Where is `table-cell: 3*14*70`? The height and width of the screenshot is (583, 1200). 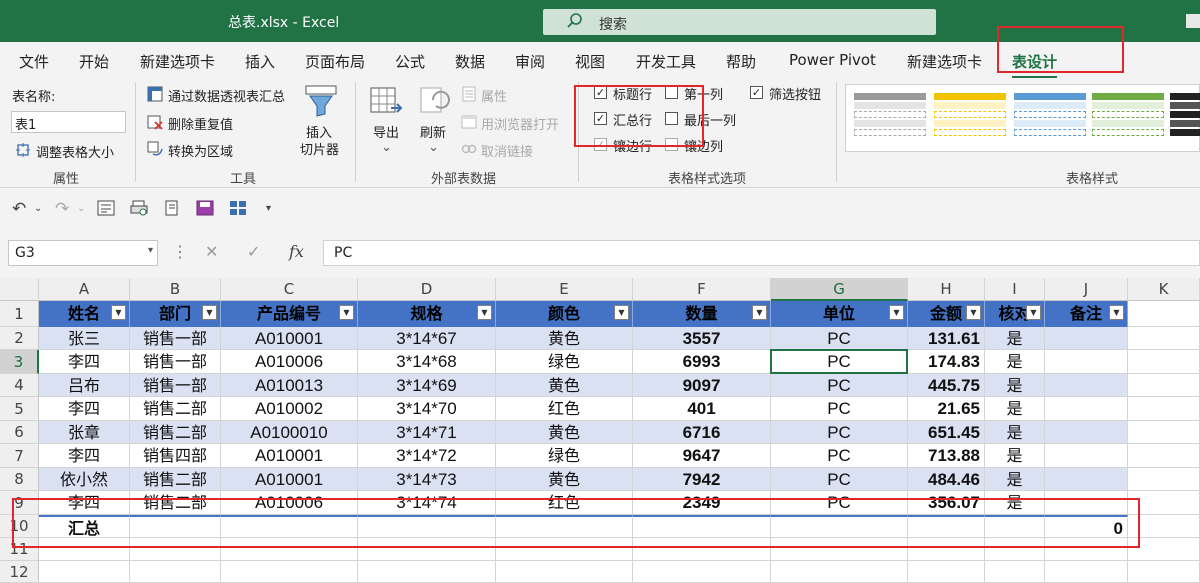
table-cell: 3*14*70 is located at coordinates (427, 409).